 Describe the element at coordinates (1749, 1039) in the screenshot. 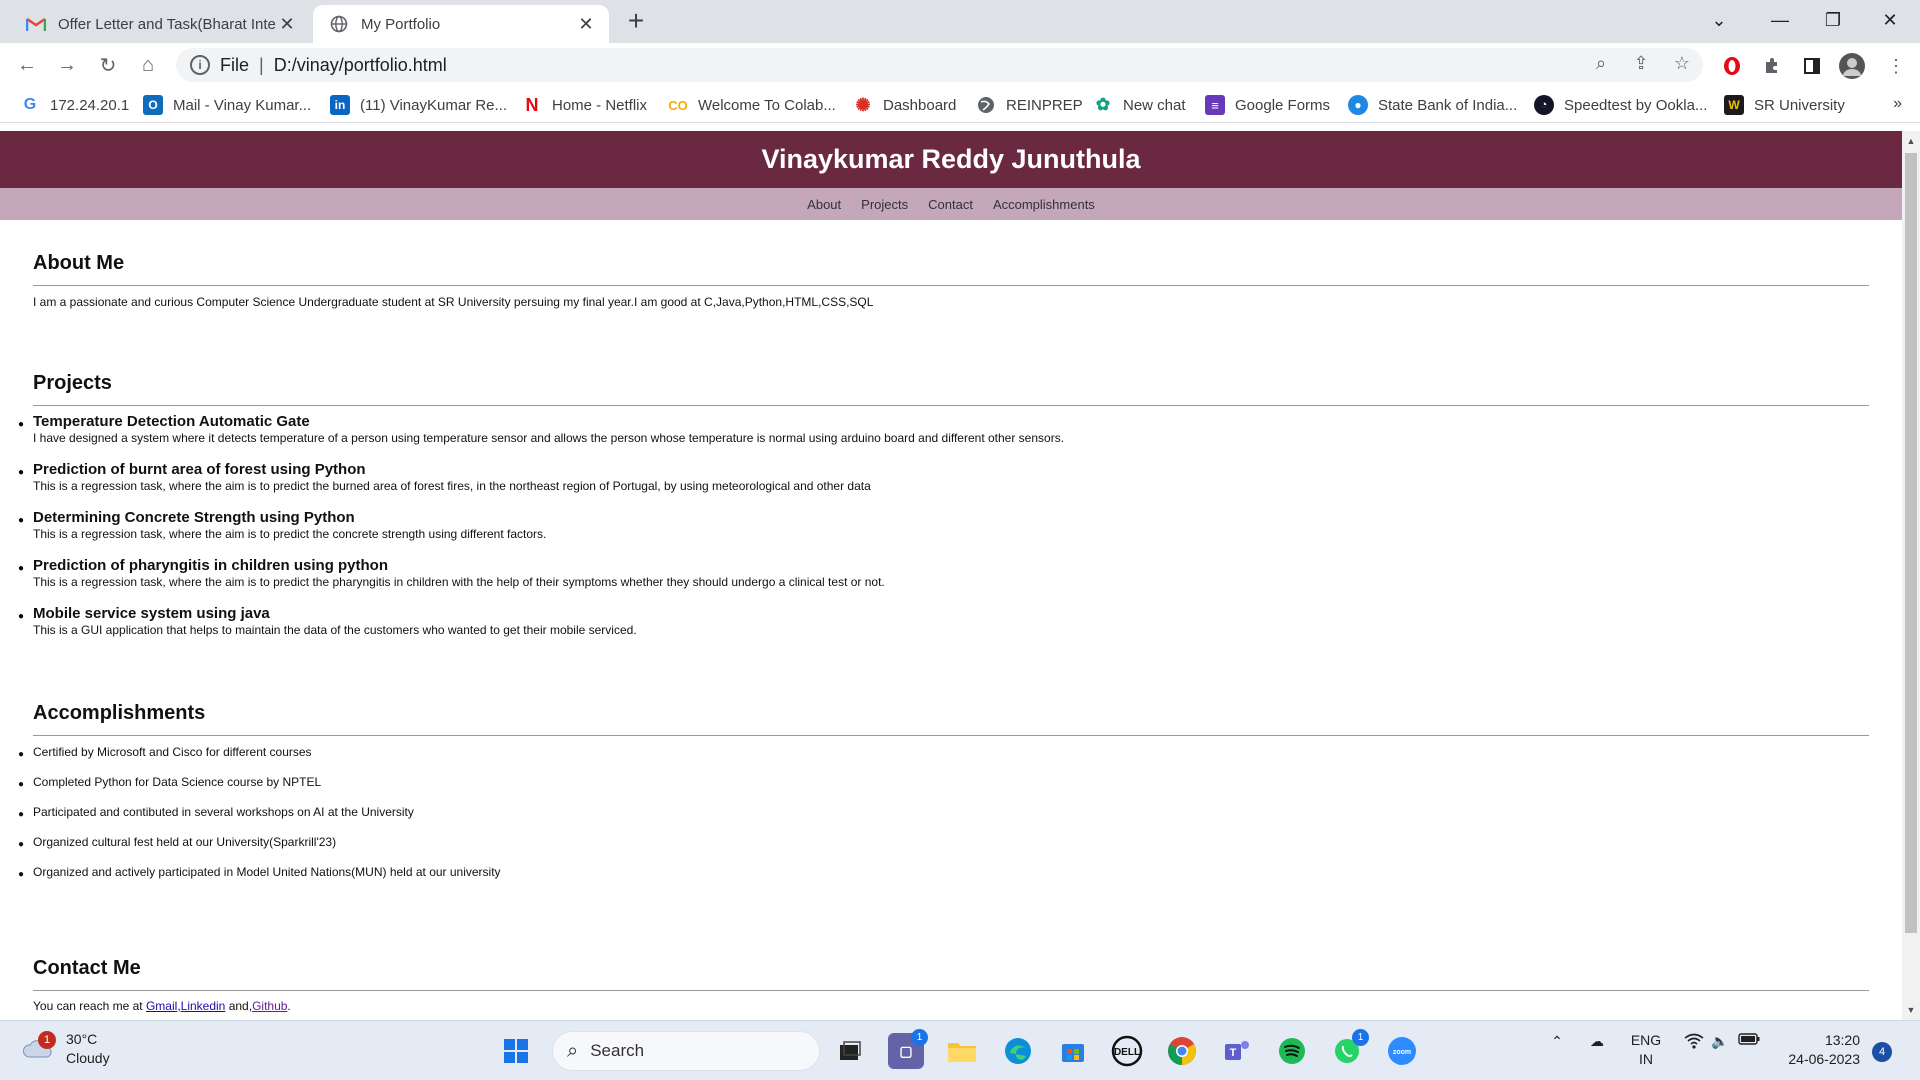

I see `battery-icon` at that location.